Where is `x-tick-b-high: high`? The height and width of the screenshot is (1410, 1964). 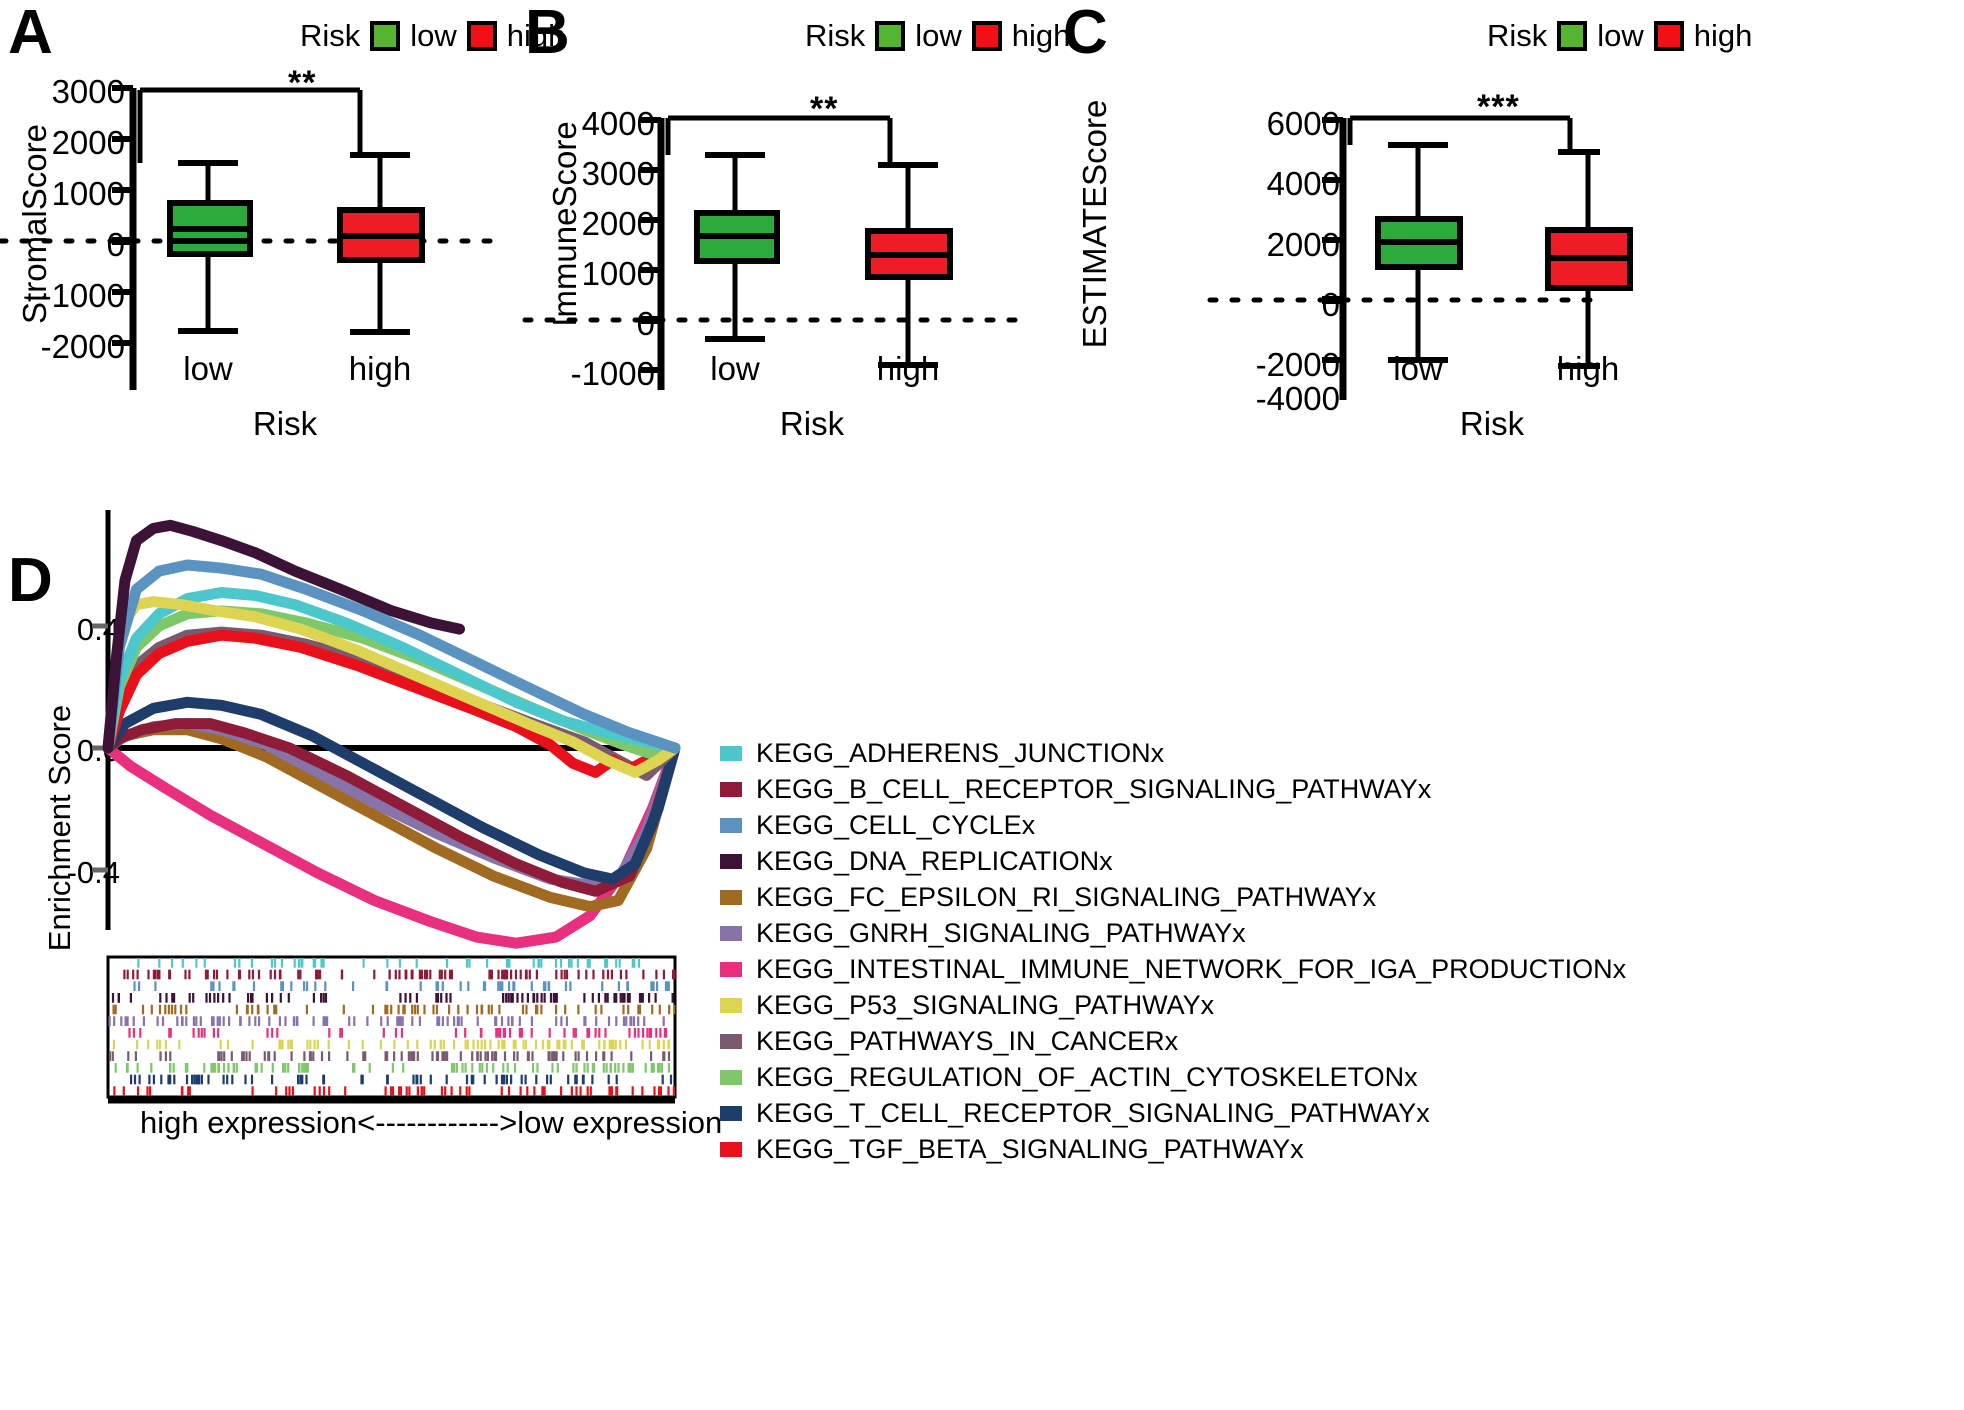
x-tick-b-high: high is located at coordinates (908, 368).